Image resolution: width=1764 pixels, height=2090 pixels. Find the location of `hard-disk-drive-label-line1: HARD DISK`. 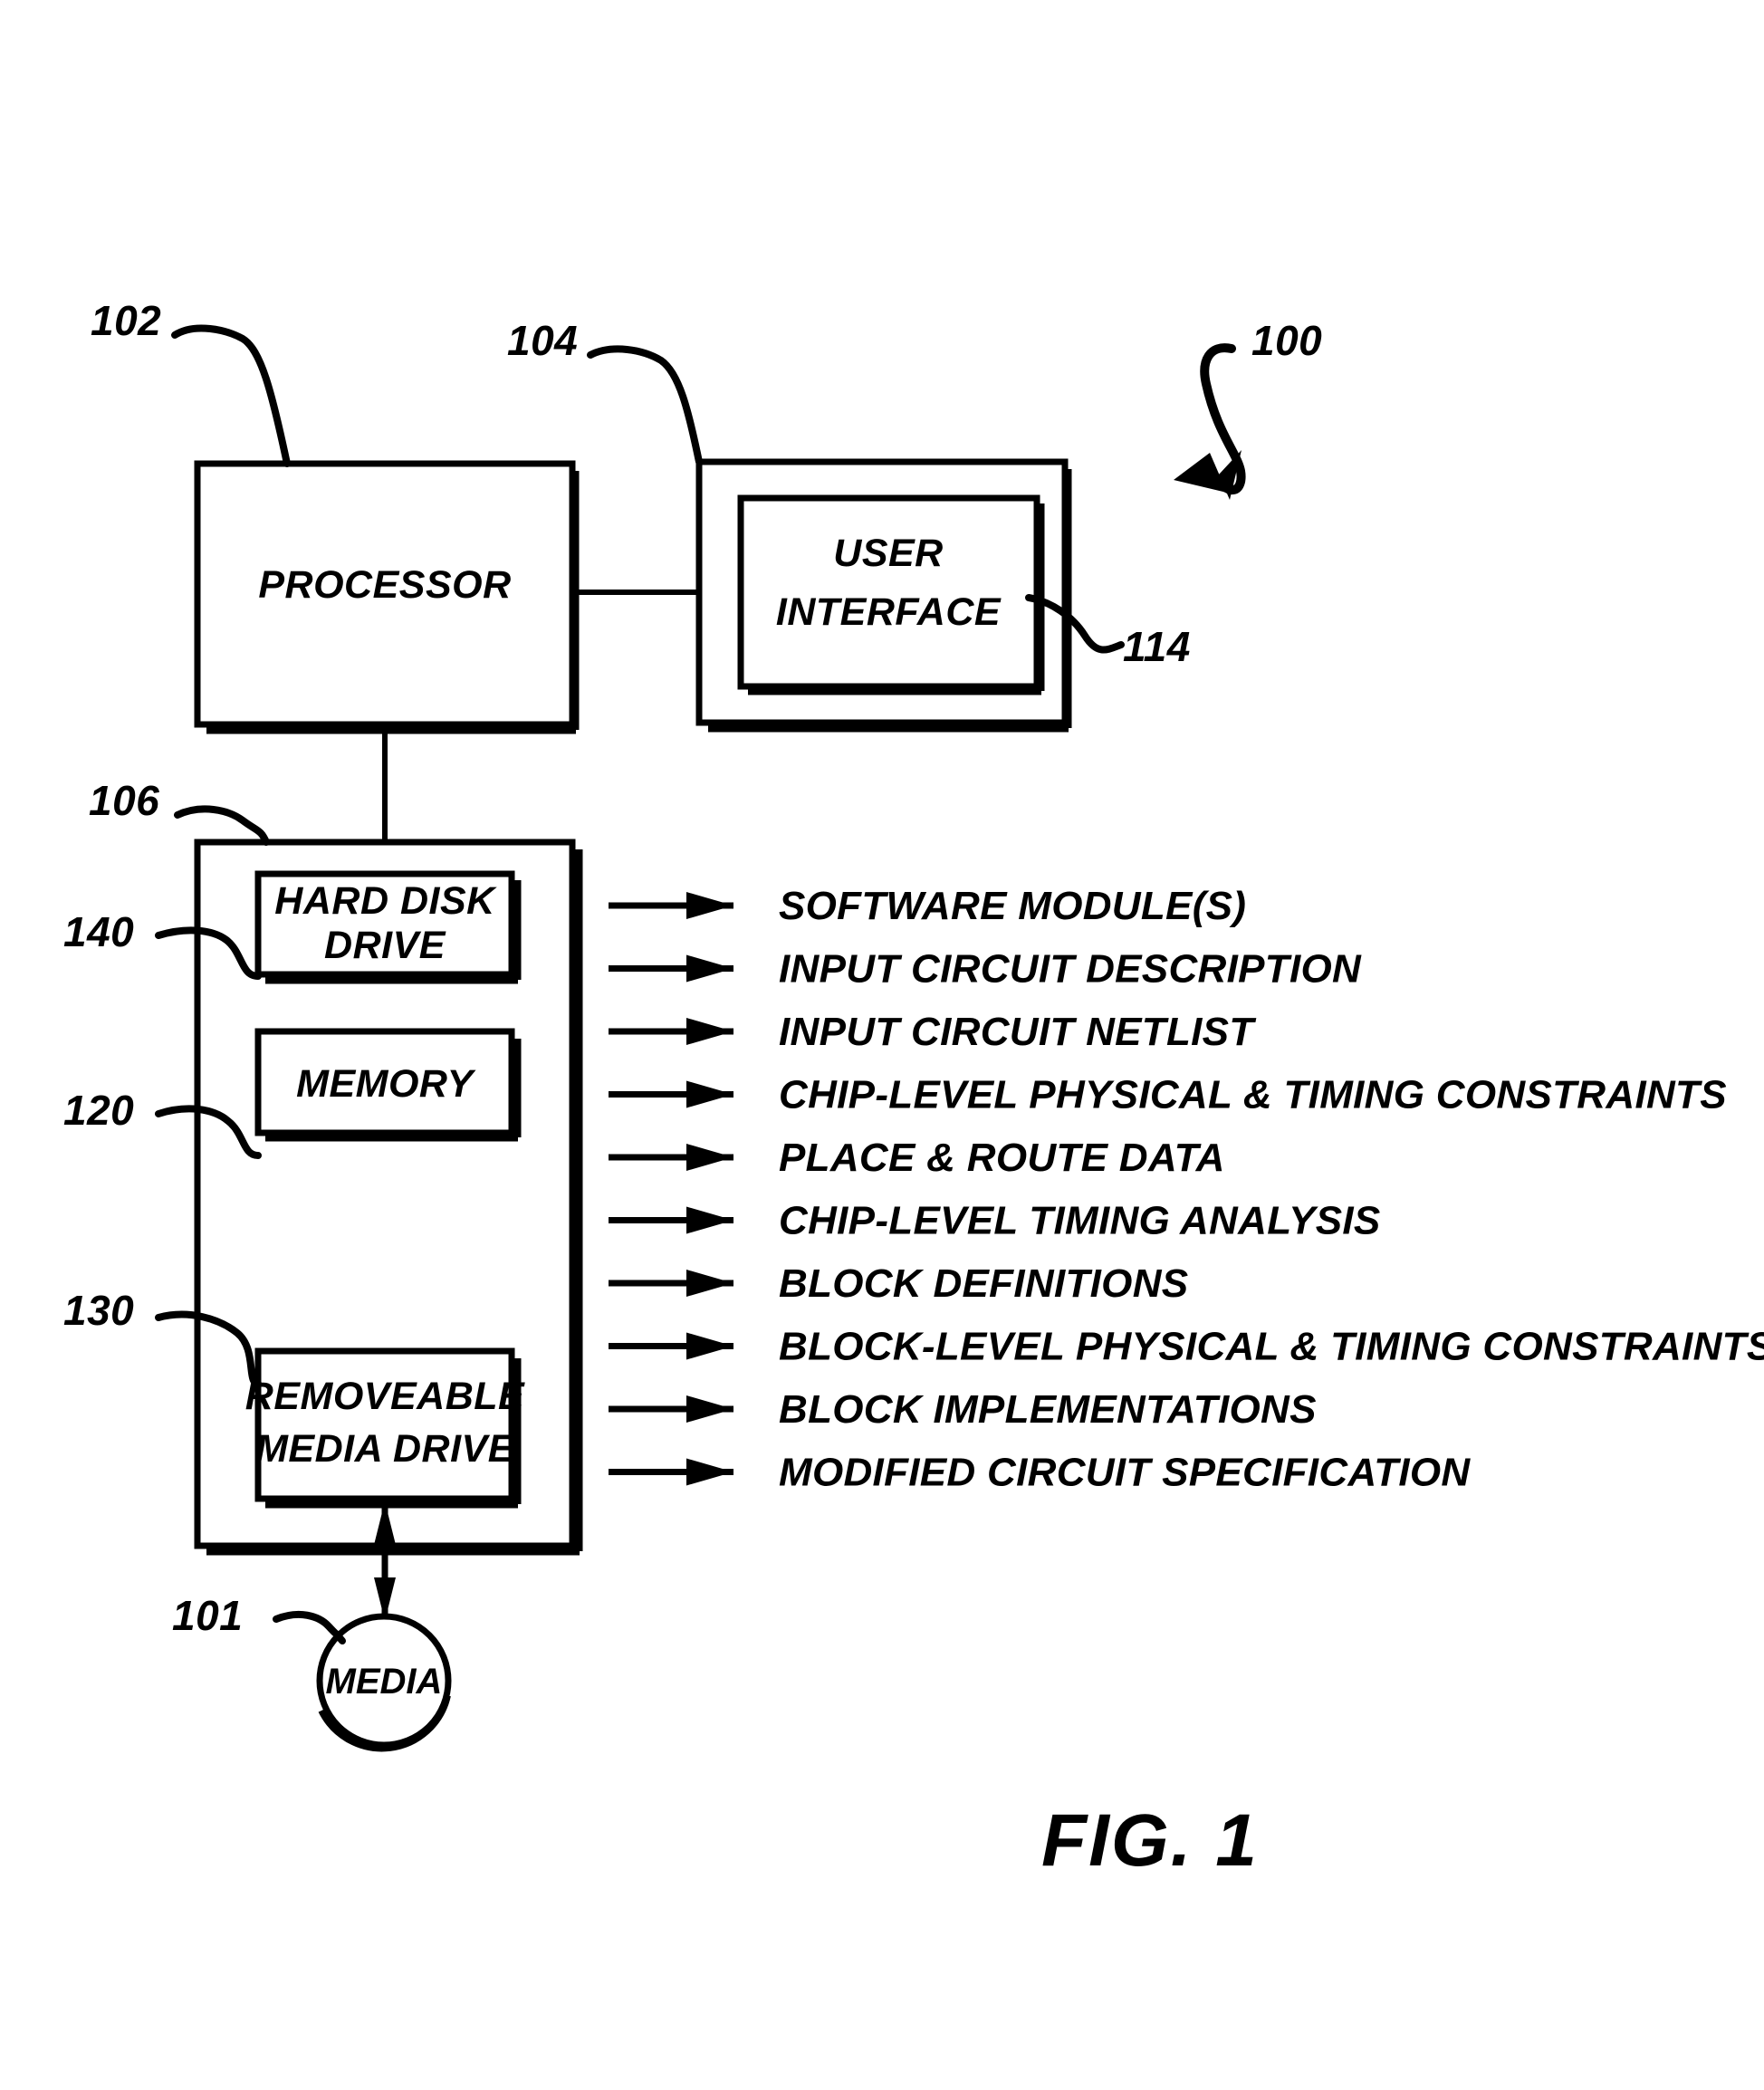

hard-disk-drive-label-line1: HARD DISK is located at coordinates (385, 901).